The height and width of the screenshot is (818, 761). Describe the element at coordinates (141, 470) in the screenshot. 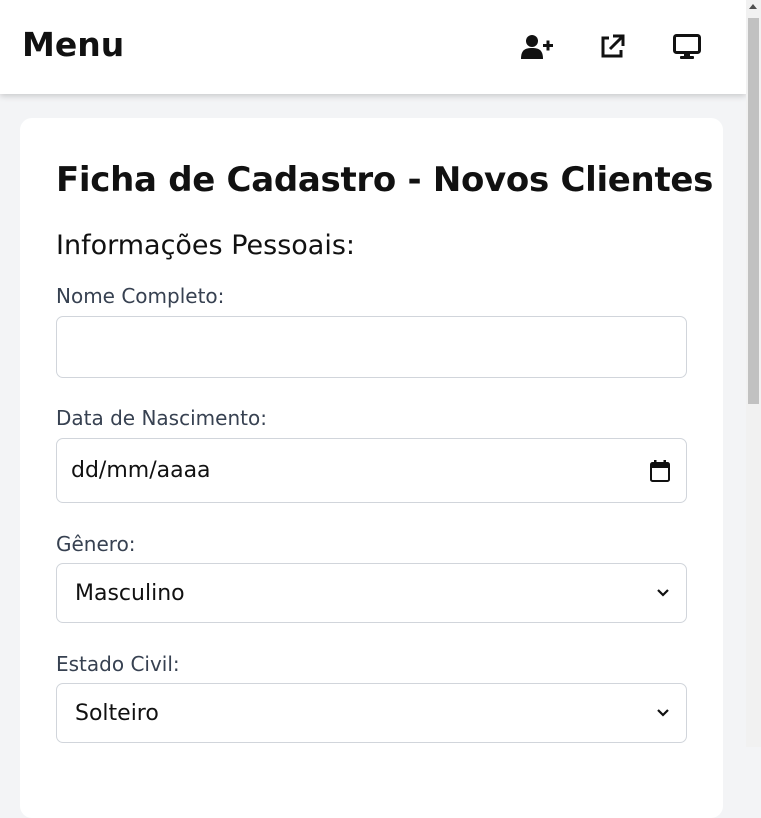

I see `birth-date-placeholder: dd/mm/aaaa` at that location.